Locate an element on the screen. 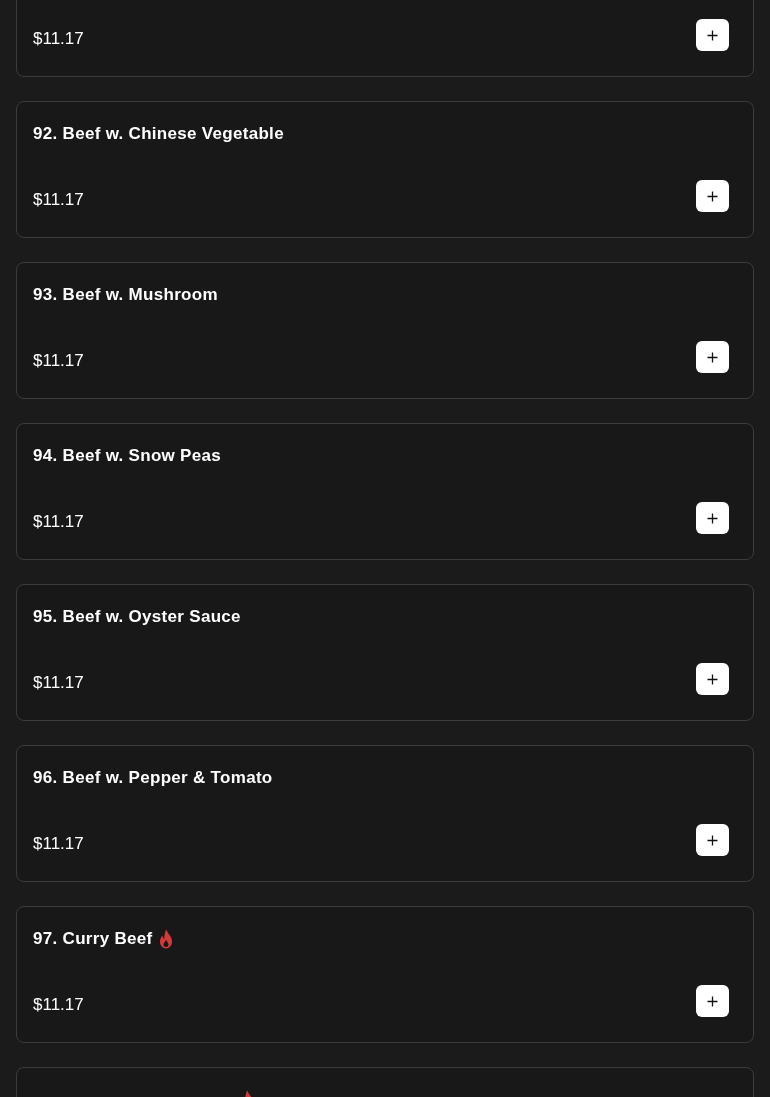 Image resolution: width=770 pixels, height=1097 pixels. dish-name: 93. Beef w. Mushroom is located at coordinates (125, 295).